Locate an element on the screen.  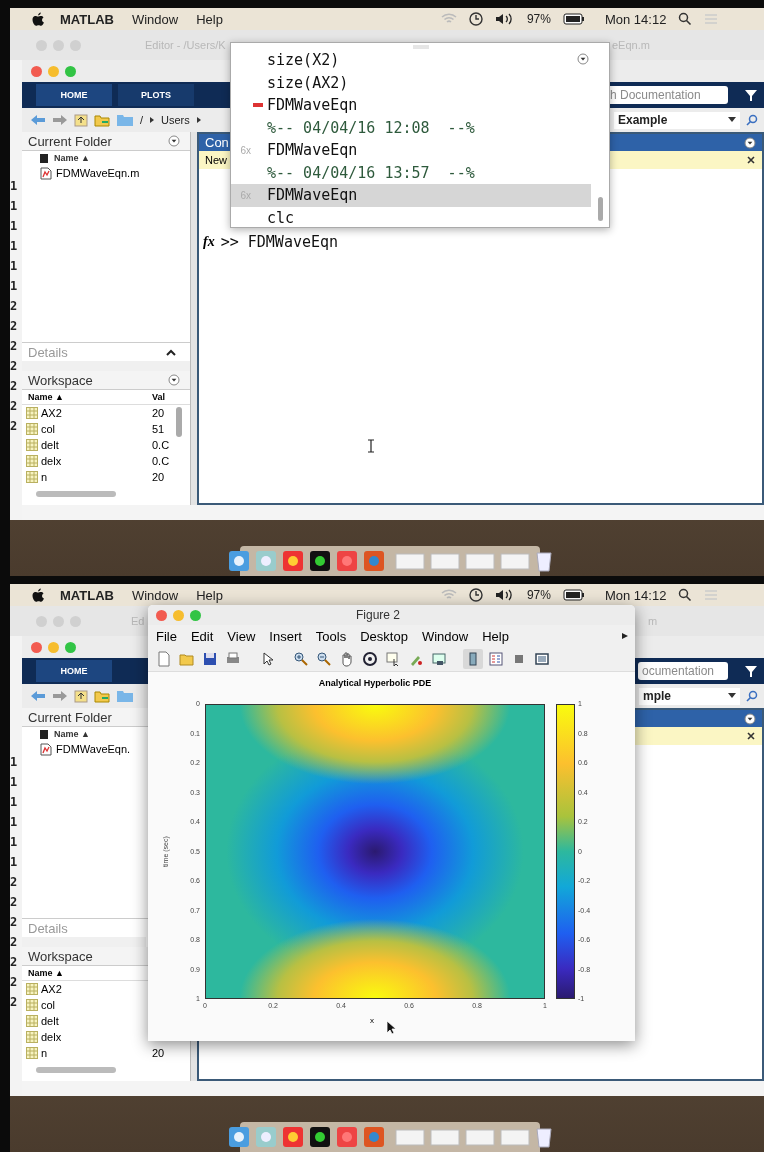
variable-name: delx is located at coordinates (51, 461).